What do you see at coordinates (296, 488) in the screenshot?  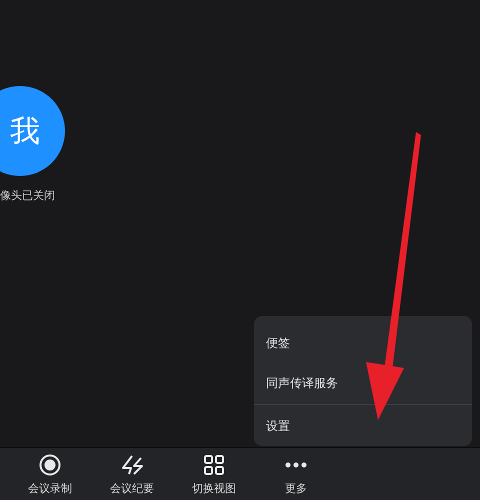 I see `toolbar-label: 更多` at bounding box center [296, 488].